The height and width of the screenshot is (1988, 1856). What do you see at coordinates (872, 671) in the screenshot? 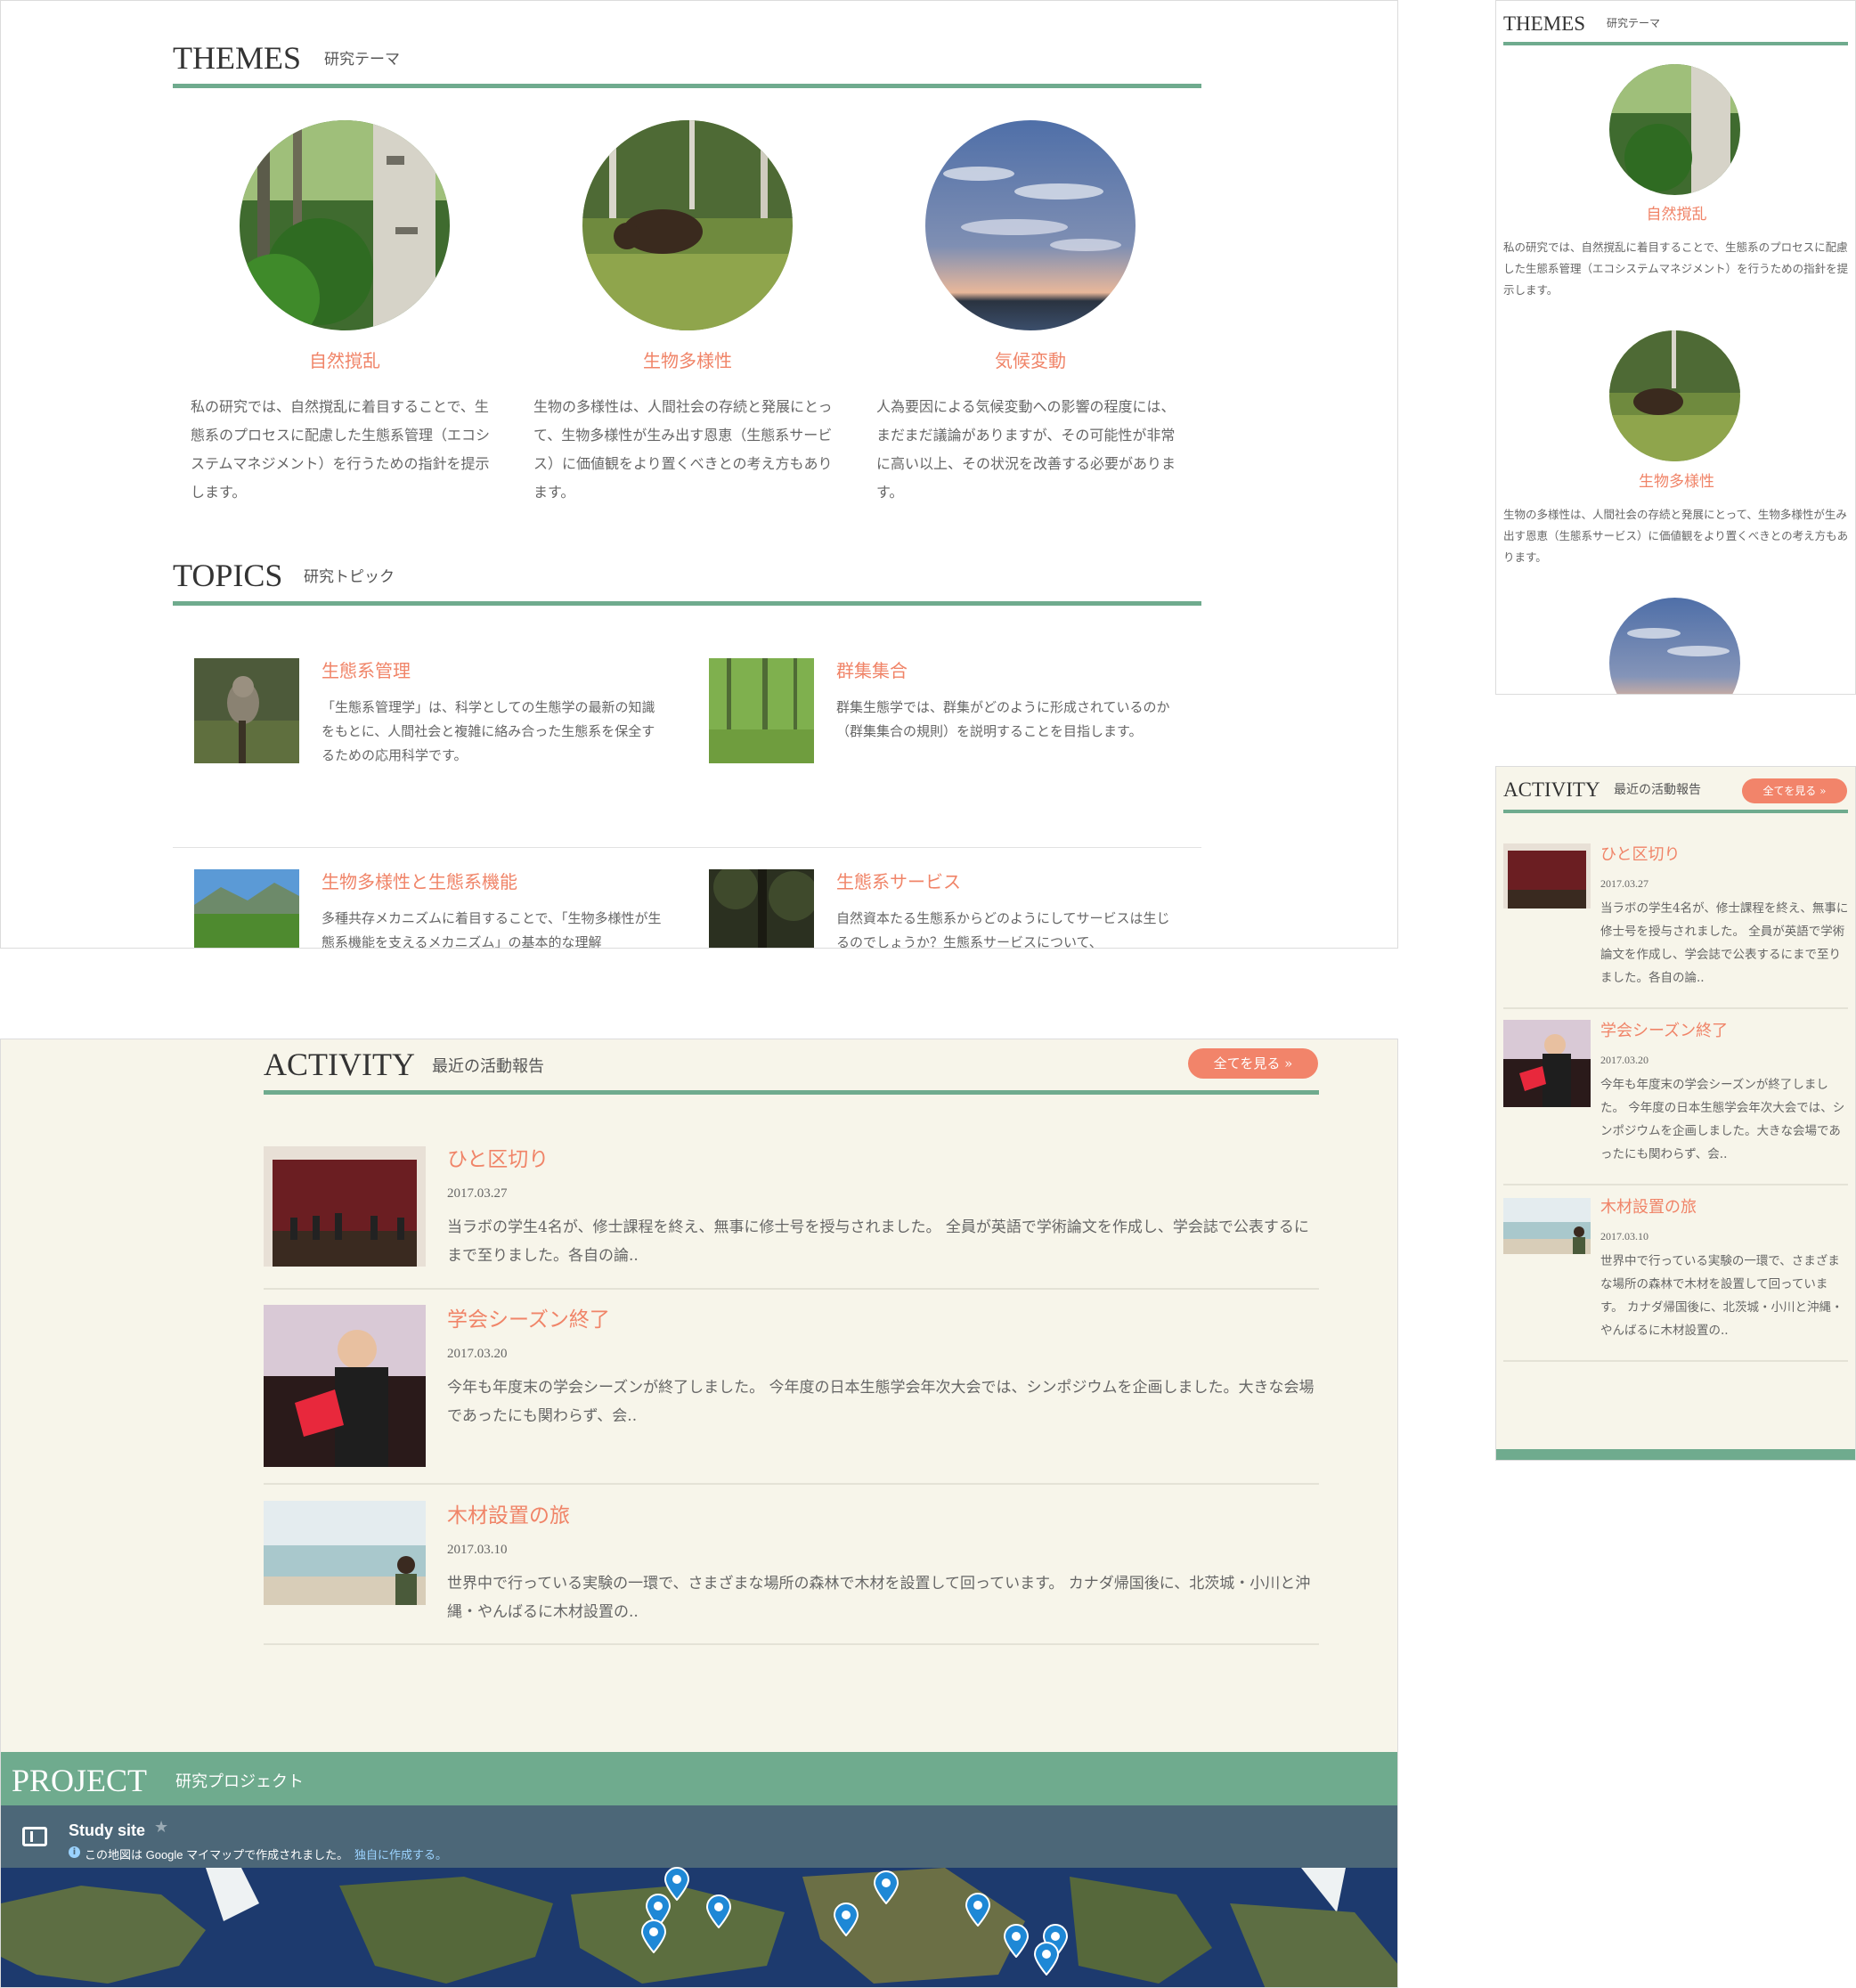
I see `topic-title-community-assembly: 群集集合` at bounding box center [872, 671].